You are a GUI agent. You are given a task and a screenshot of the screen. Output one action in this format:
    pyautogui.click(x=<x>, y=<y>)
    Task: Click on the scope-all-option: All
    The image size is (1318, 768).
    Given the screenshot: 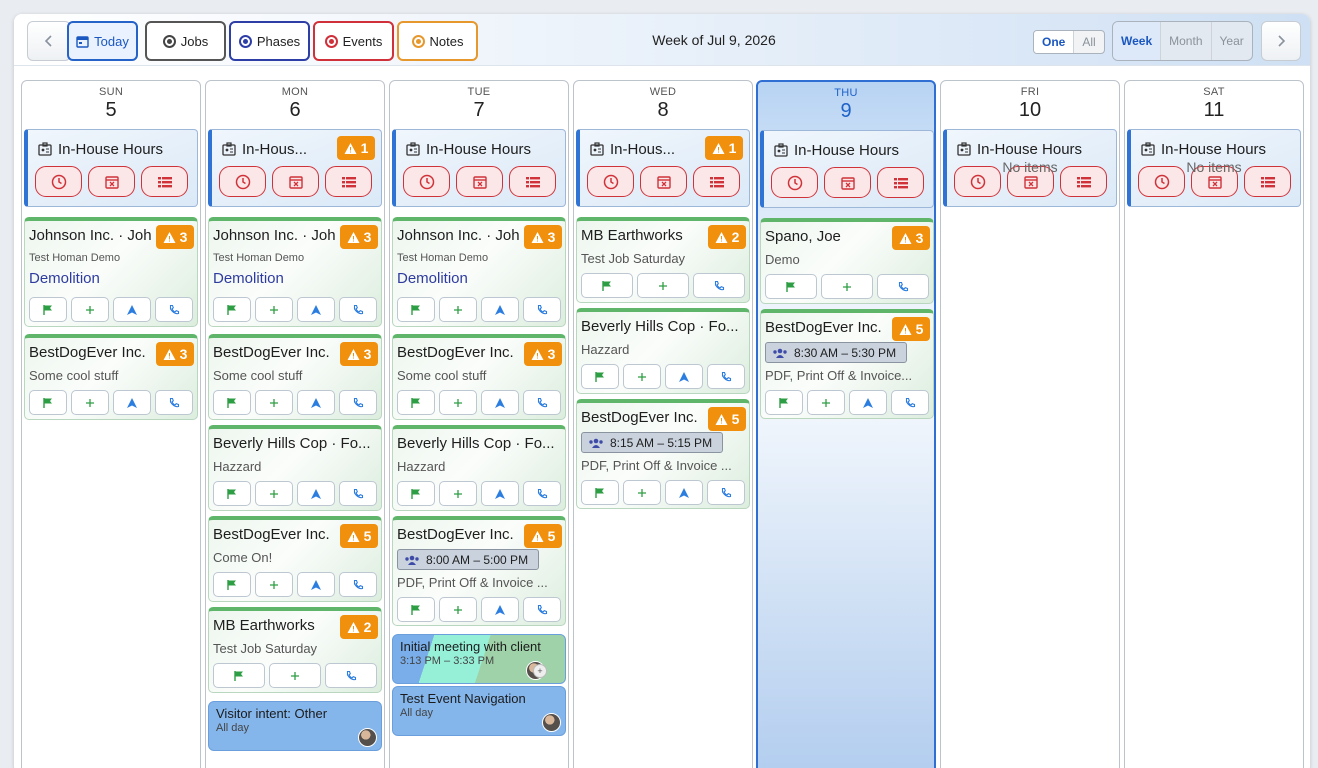 What is the action you would take?
    pyautogui.click(x=1088, y=42)
    